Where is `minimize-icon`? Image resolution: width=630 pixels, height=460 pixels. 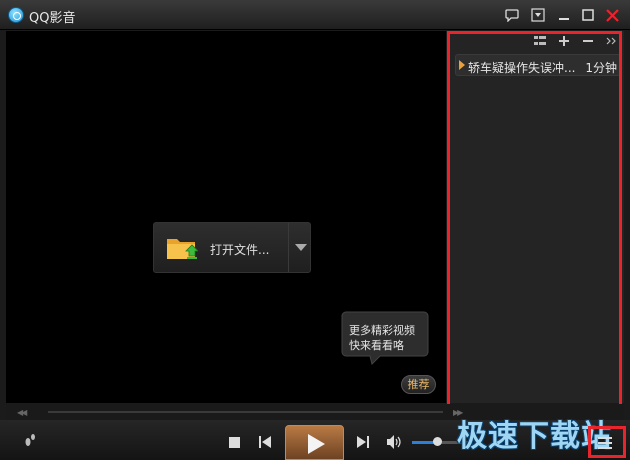
minimize-icon is located at coordinates (564, 15).